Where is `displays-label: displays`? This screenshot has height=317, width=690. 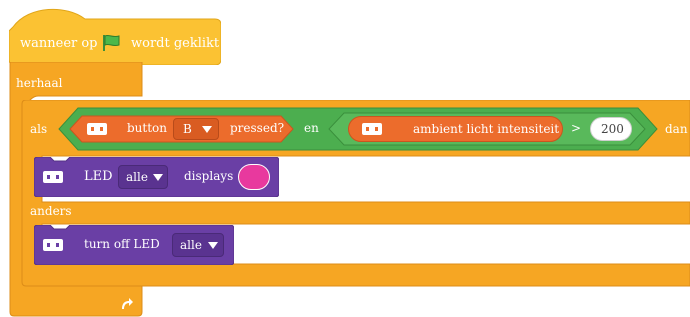
displays-label: displays is located at coordinates (209, 176).